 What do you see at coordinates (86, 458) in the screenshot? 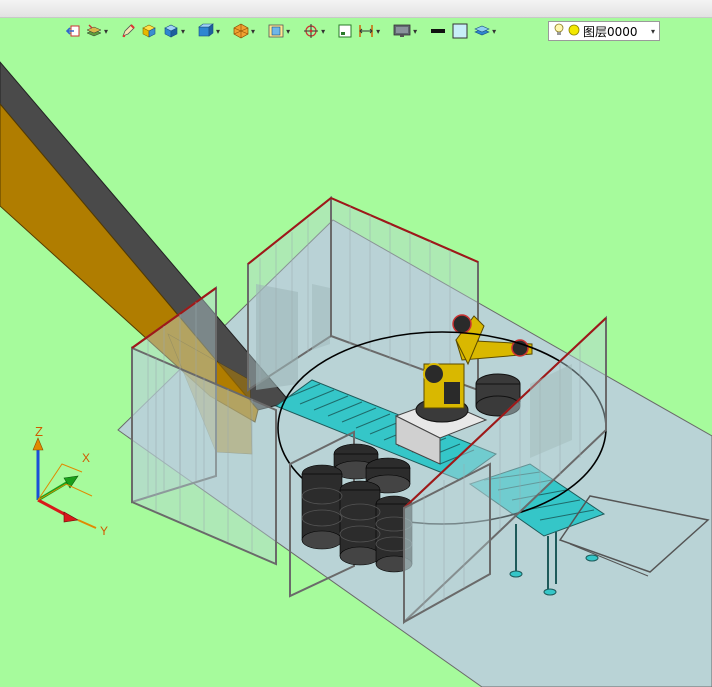
I see `x-axis-label: X` at bounding box center [86, 458].